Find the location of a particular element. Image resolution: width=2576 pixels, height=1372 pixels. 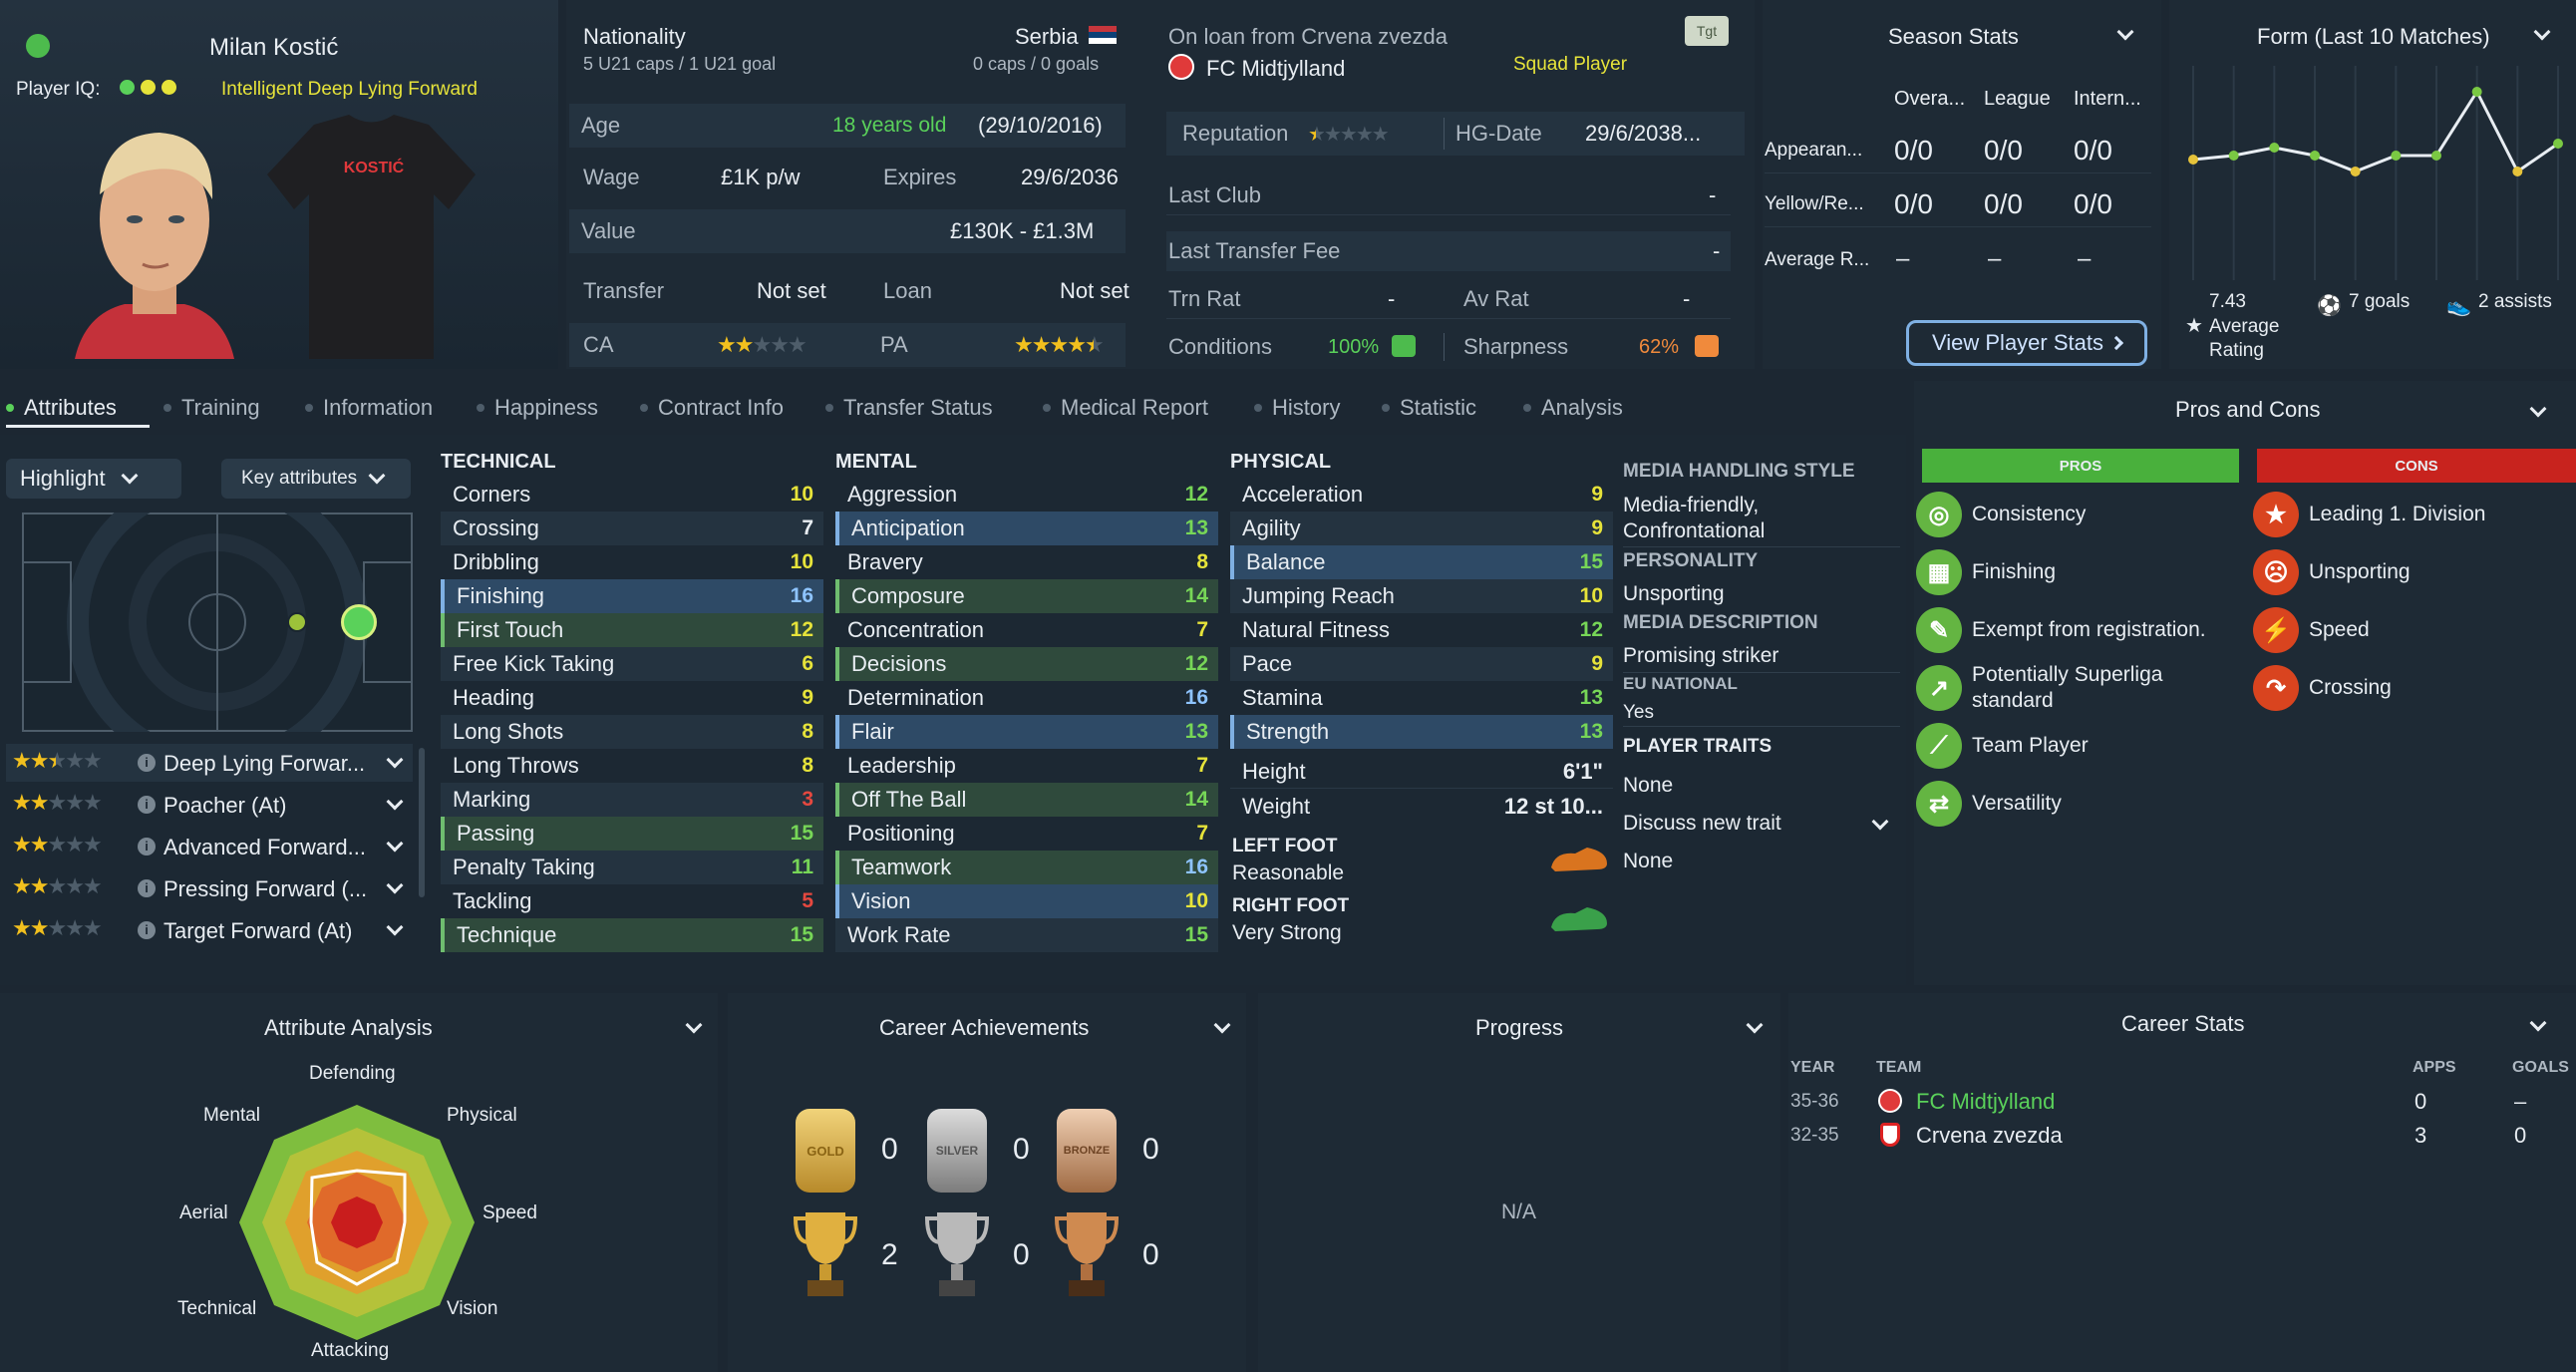

attribute-row: Work Rate 15 is located at coordinates (1026, 935).